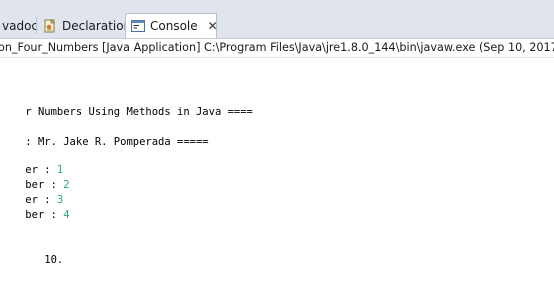 This screenshot has width=554, height=291. I want to click on tab-javadoc-label: vadoc, so click(20, 26).